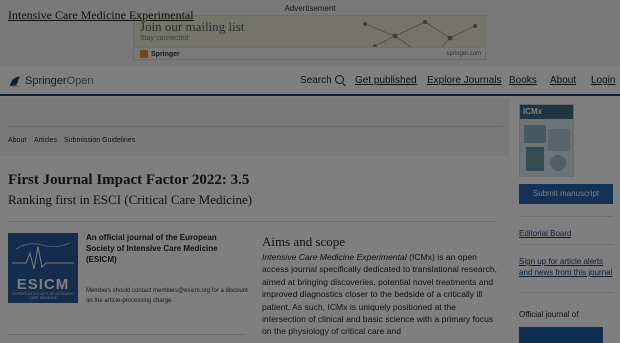 This screenshot has width=620, height=343. Describe the element at coordinates (386, 80) in the screenshot. I see `nav-get-published: Get published` at that location.